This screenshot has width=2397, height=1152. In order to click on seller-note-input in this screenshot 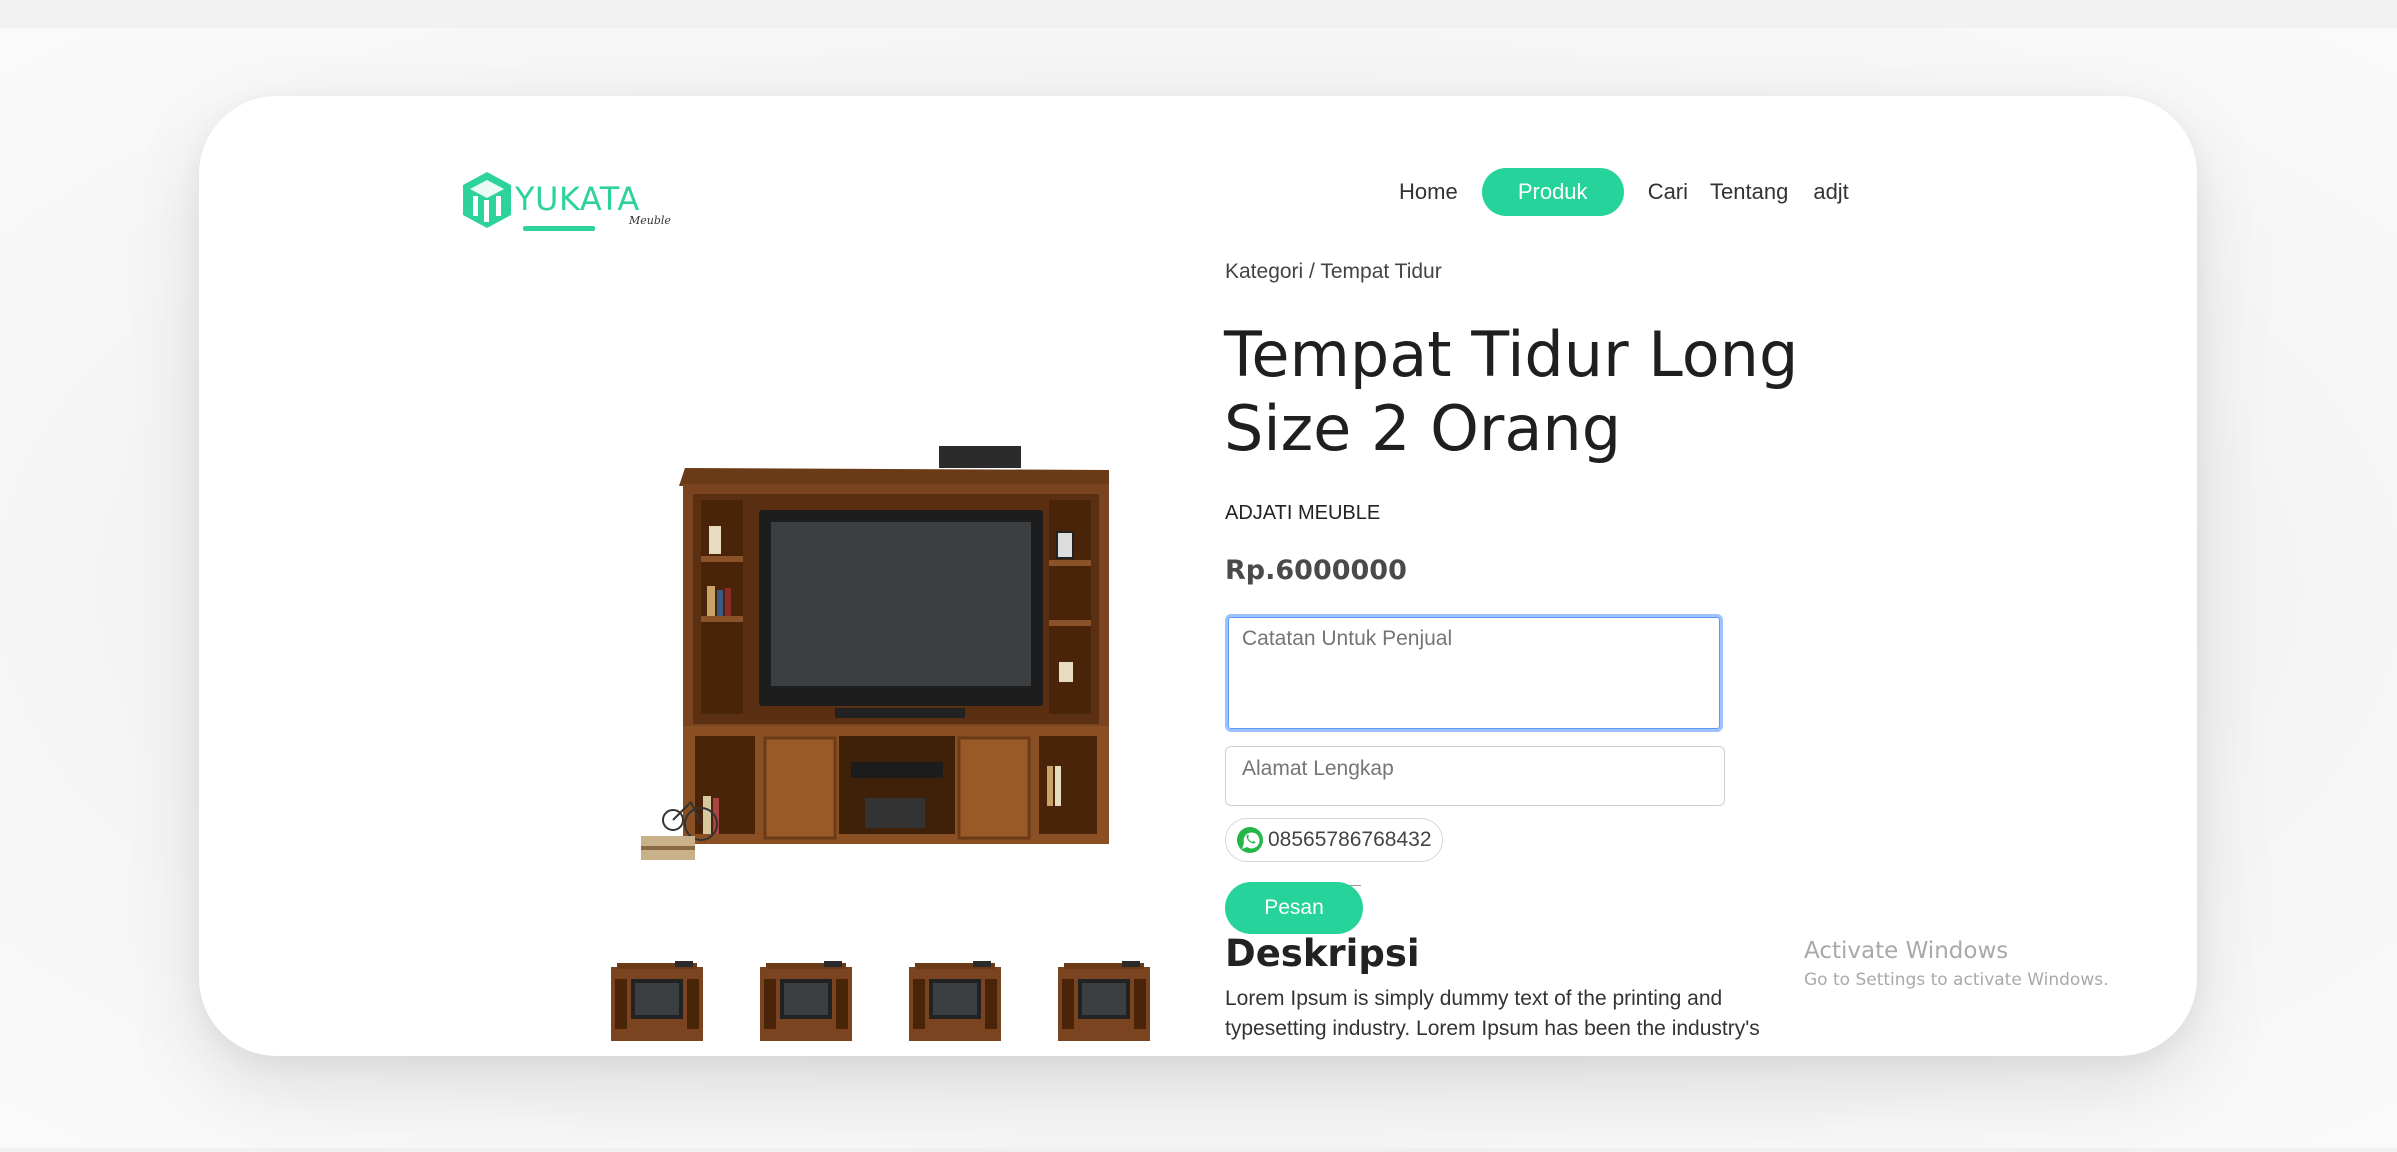, I will do `click(1474, 673)`.